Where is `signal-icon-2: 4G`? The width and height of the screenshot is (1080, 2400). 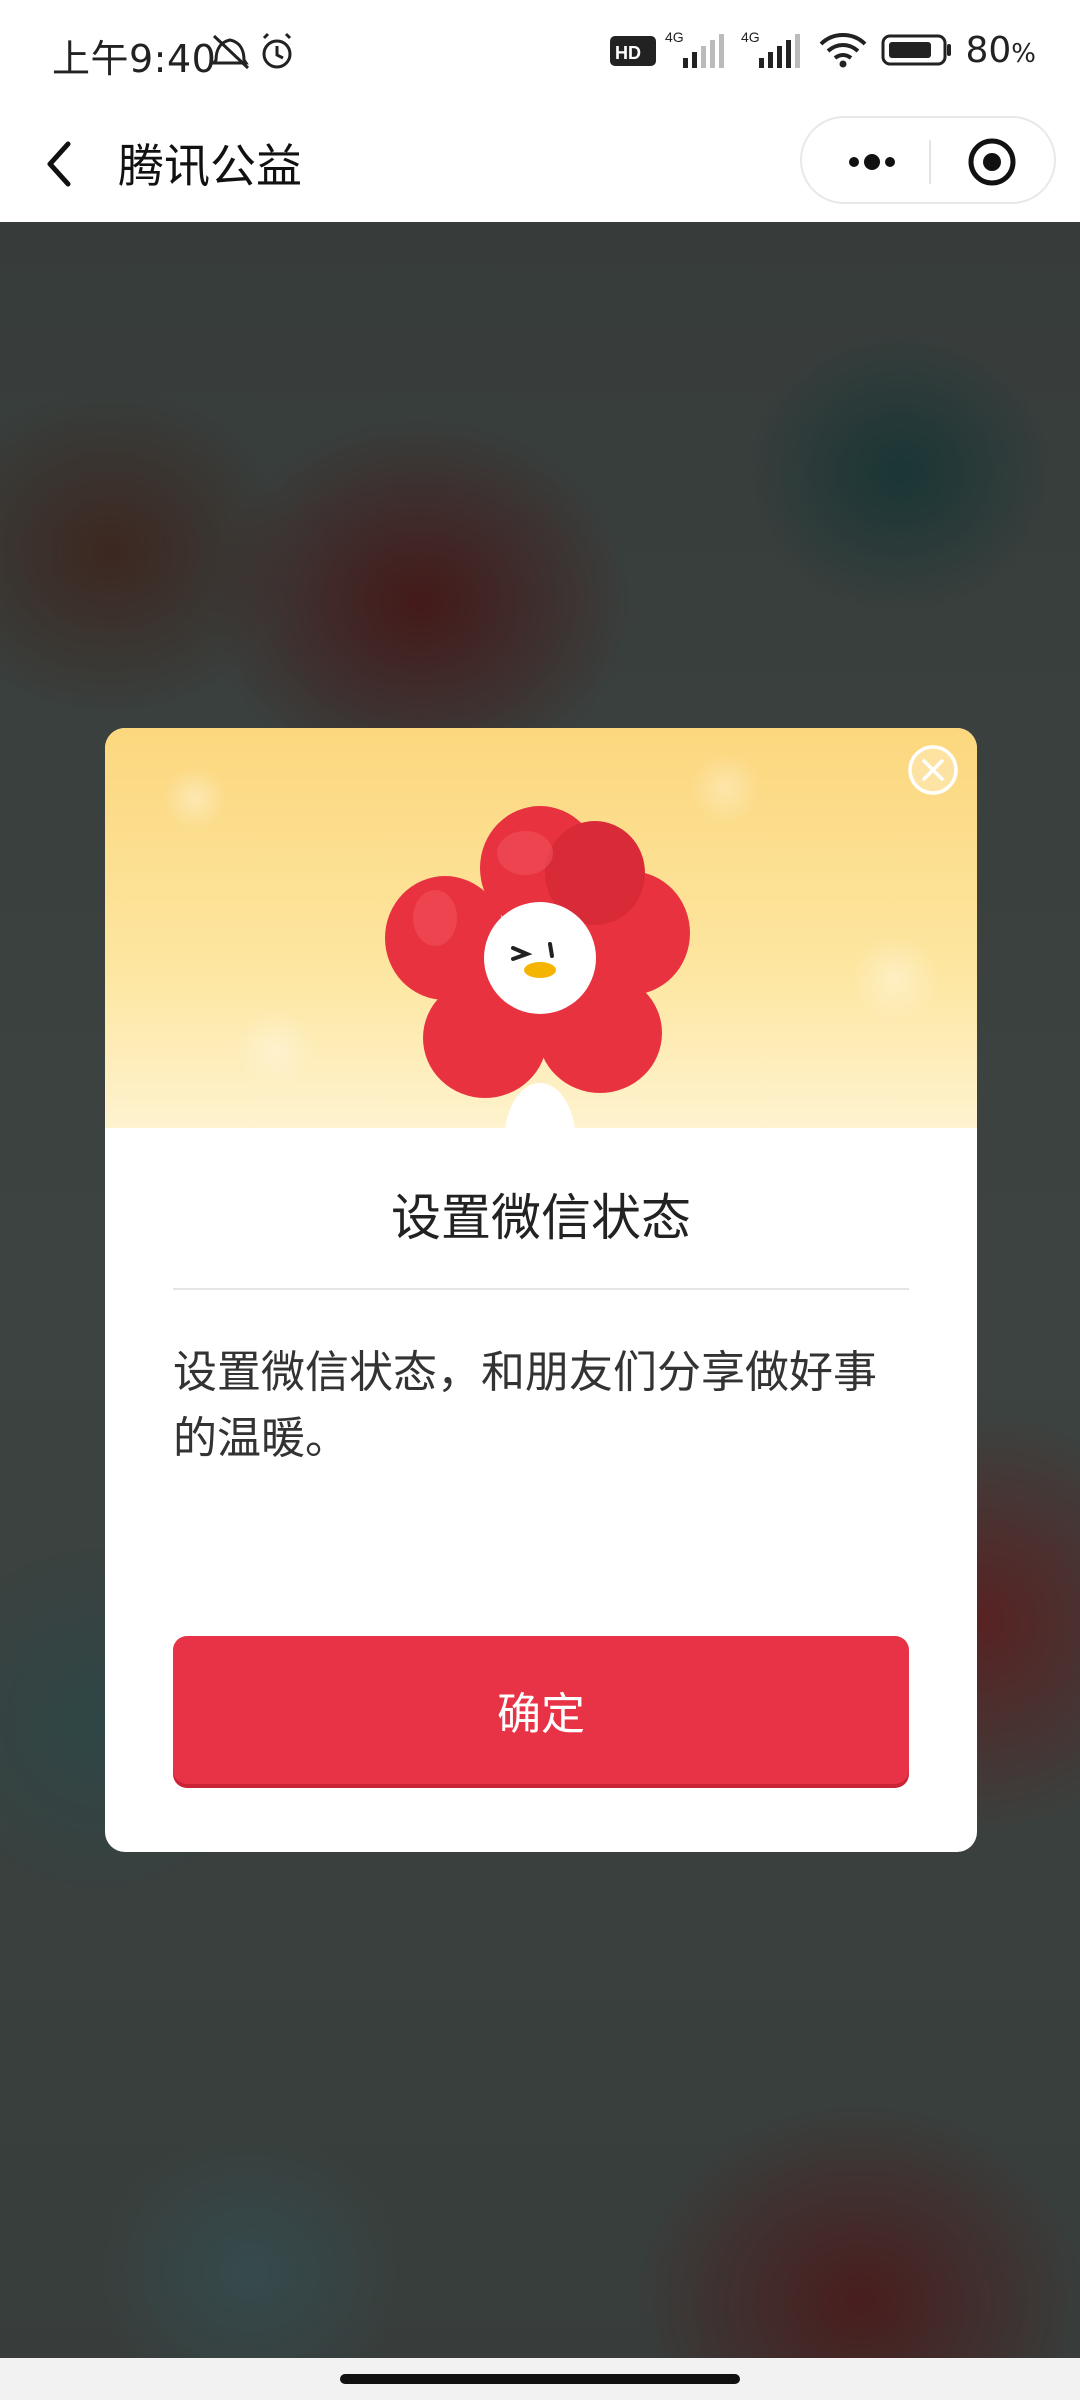 signal-icon-2: 4G is located at coordinates (771, 48).